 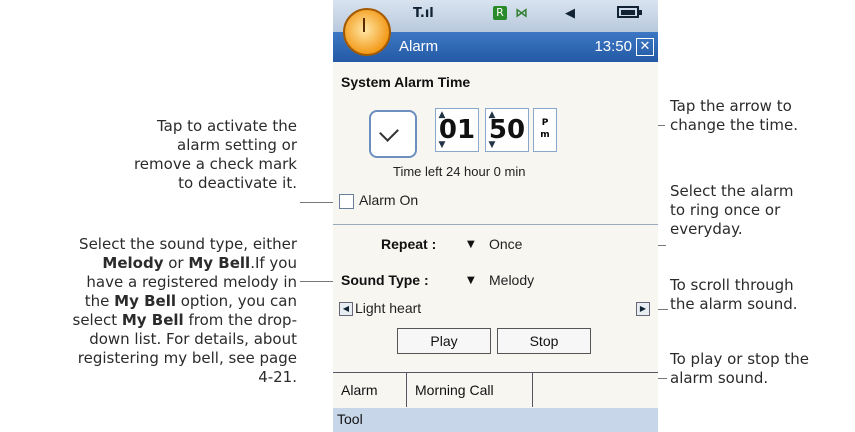 What do you see at coordinates (470, 390) in the screenshot?
I see `tab-morning-call: Morning Call` at bounding box center [470, 390].